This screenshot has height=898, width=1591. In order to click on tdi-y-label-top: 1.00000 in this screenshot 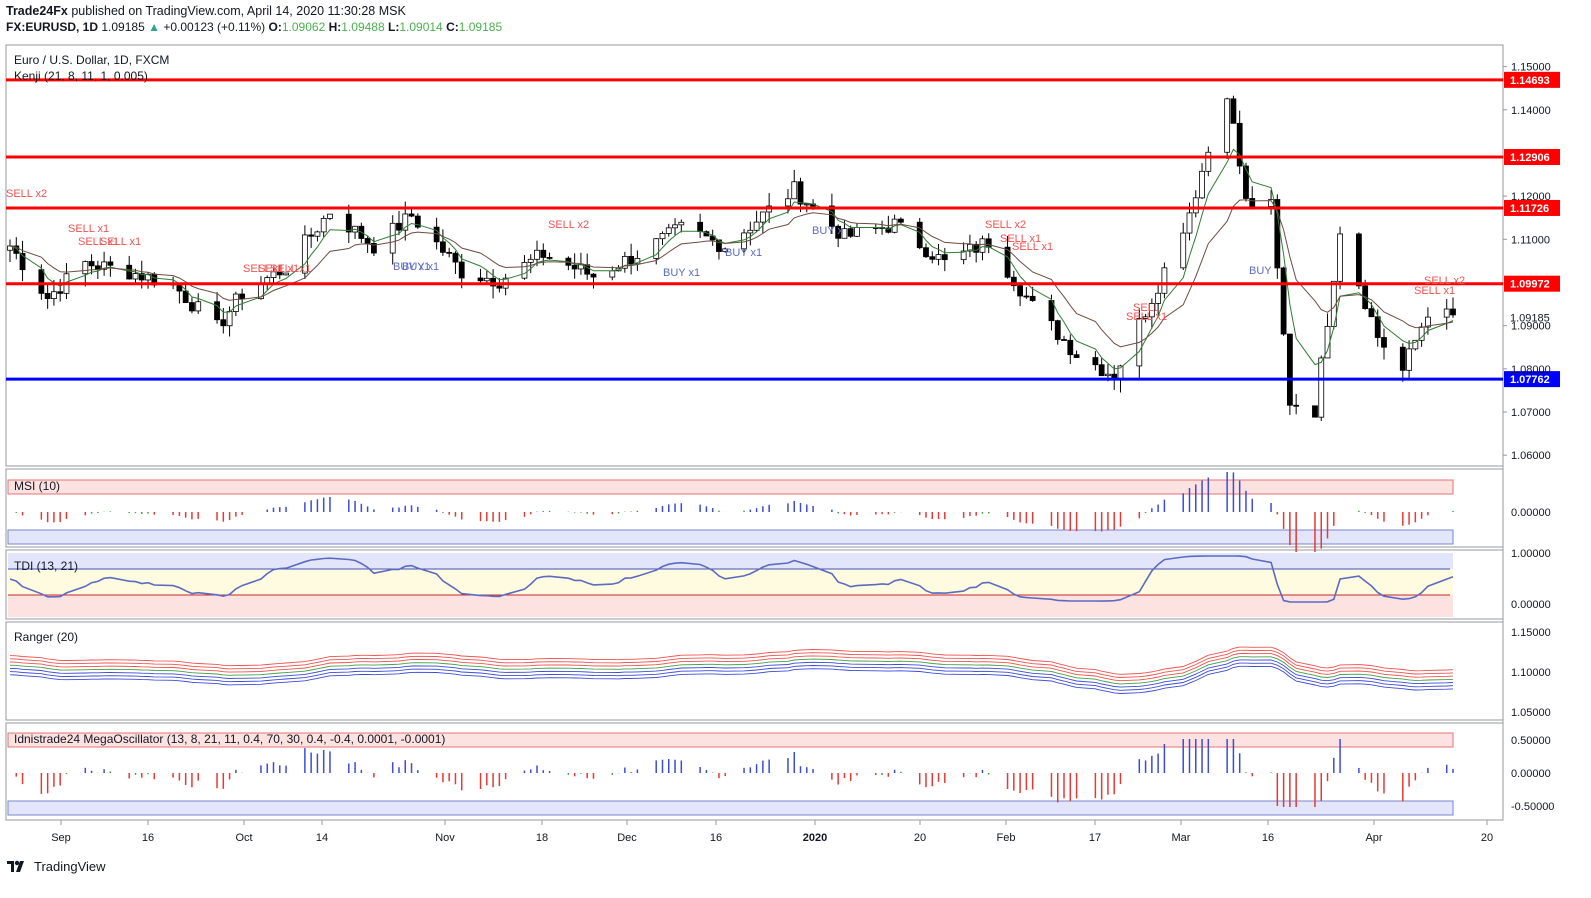, I will do `click(1531, 554)`.